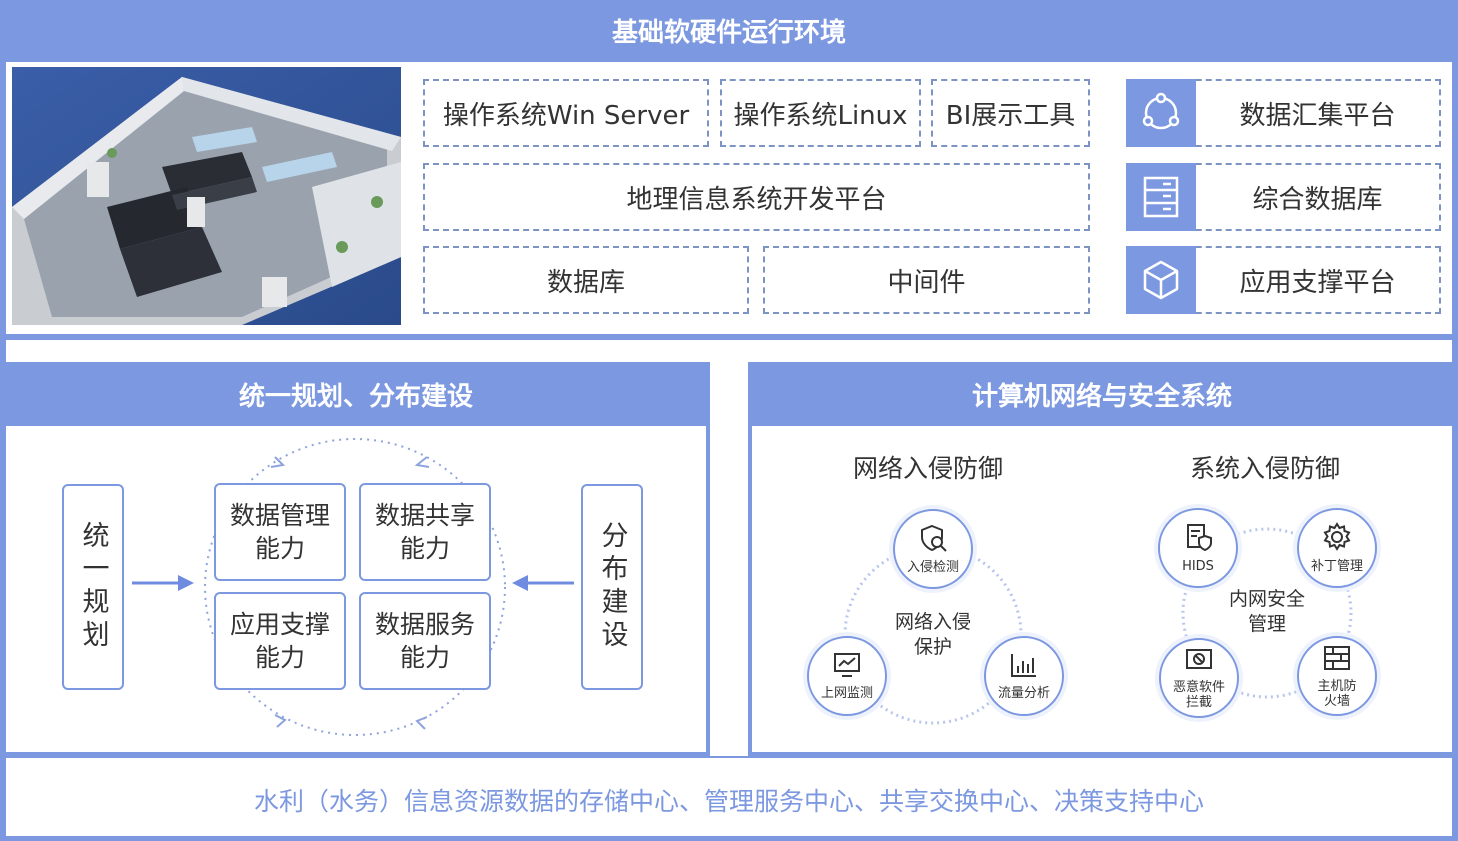 The image size is (1458, 841). I want to click on firewall-icon, so click(1337, 660).